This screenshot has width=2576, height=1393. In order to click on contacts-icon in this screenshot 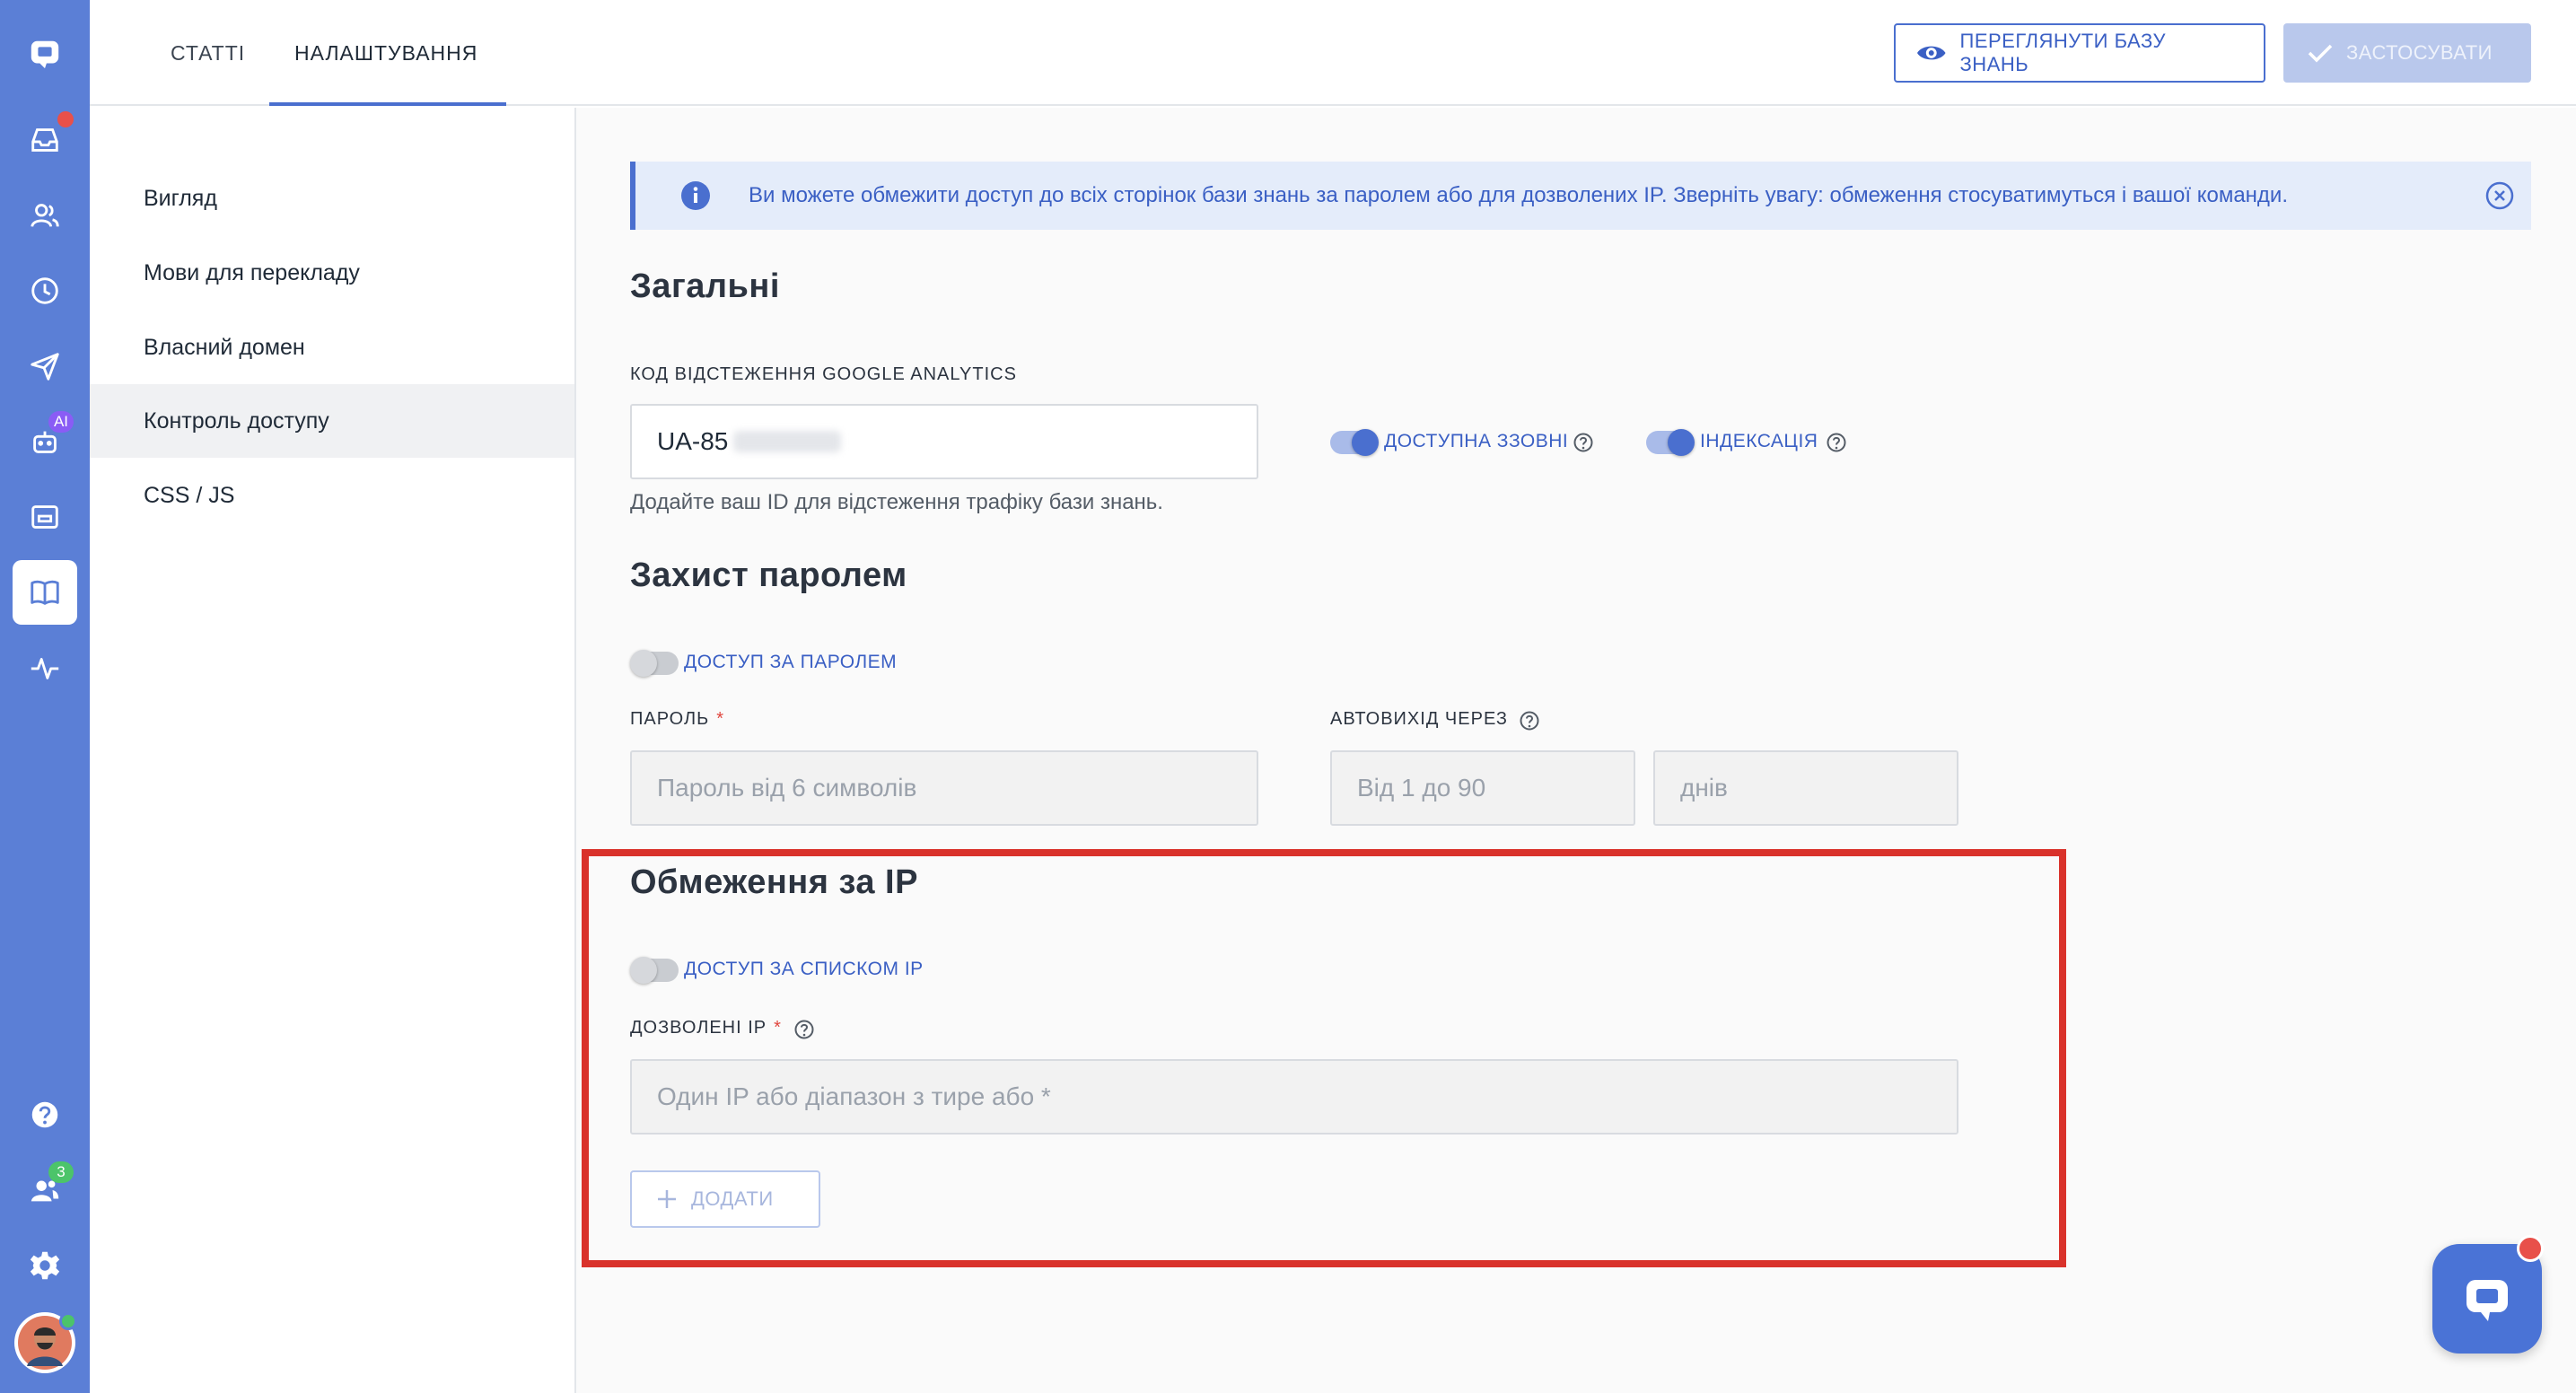, I will do `click(45, 216)`.